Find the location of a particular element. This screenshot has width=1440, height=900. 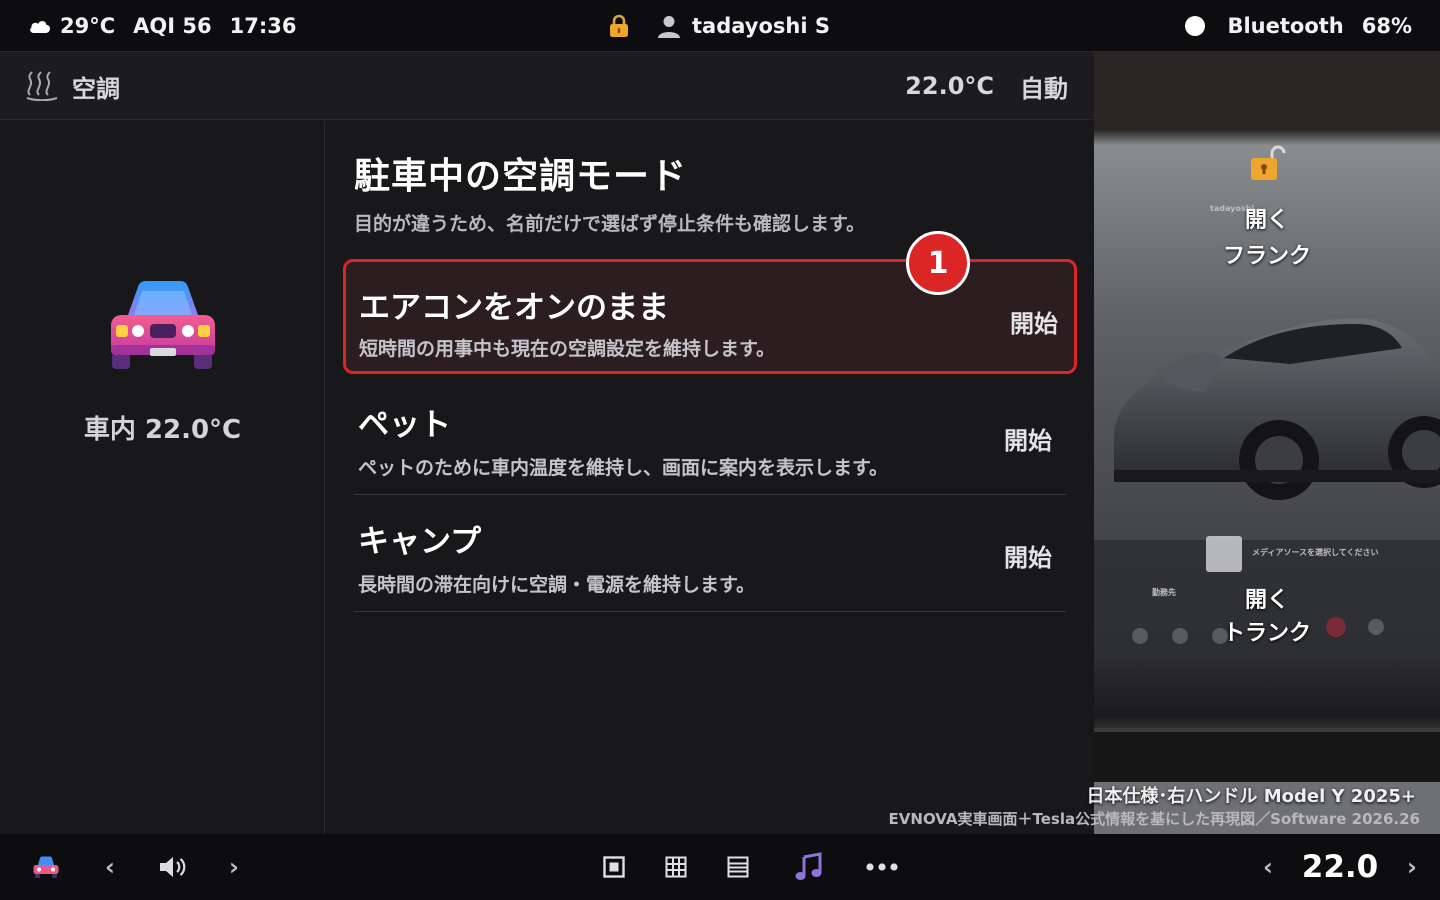

climate-title-group: 空調 is located at coordinates (73, 86).